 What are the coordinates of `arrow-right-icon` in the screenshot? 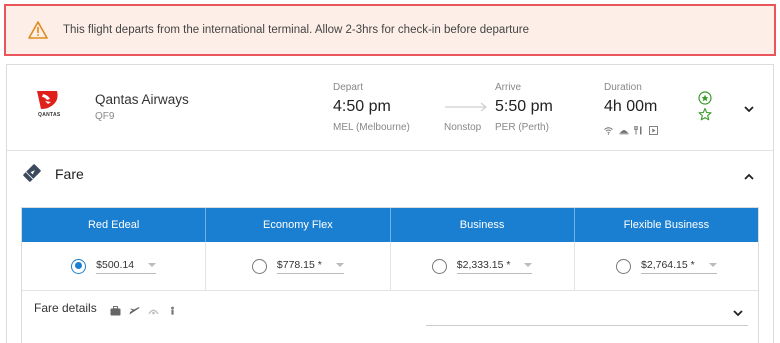 It's located at (466, 105).